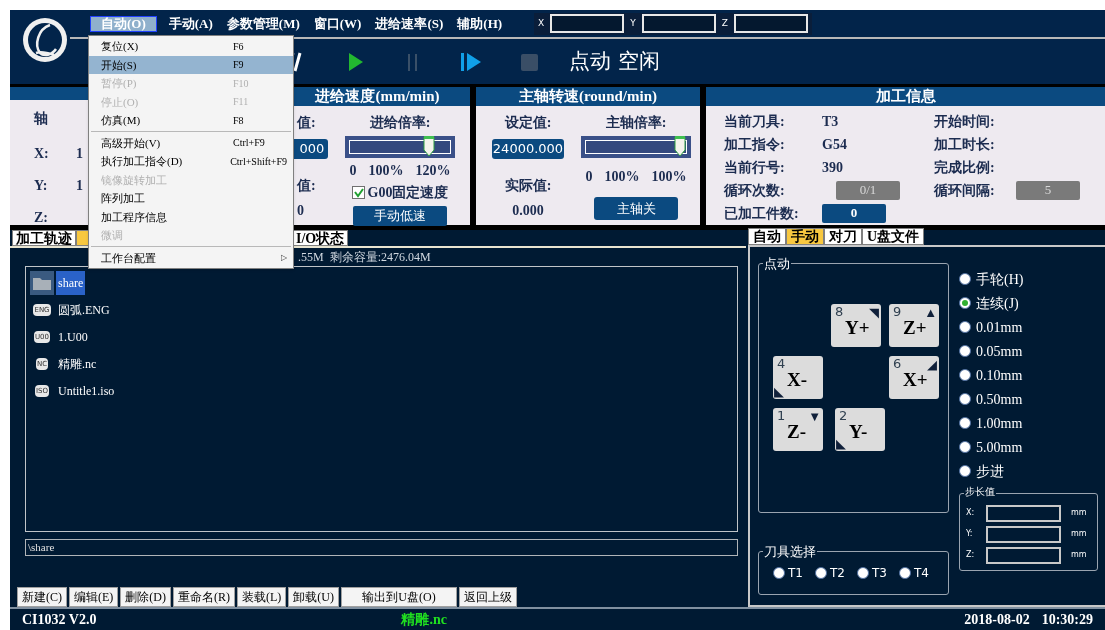  Describe the element at coordinates (42, 597) in the screenshot. I see `file-action-button: 新建(C)` at that location.